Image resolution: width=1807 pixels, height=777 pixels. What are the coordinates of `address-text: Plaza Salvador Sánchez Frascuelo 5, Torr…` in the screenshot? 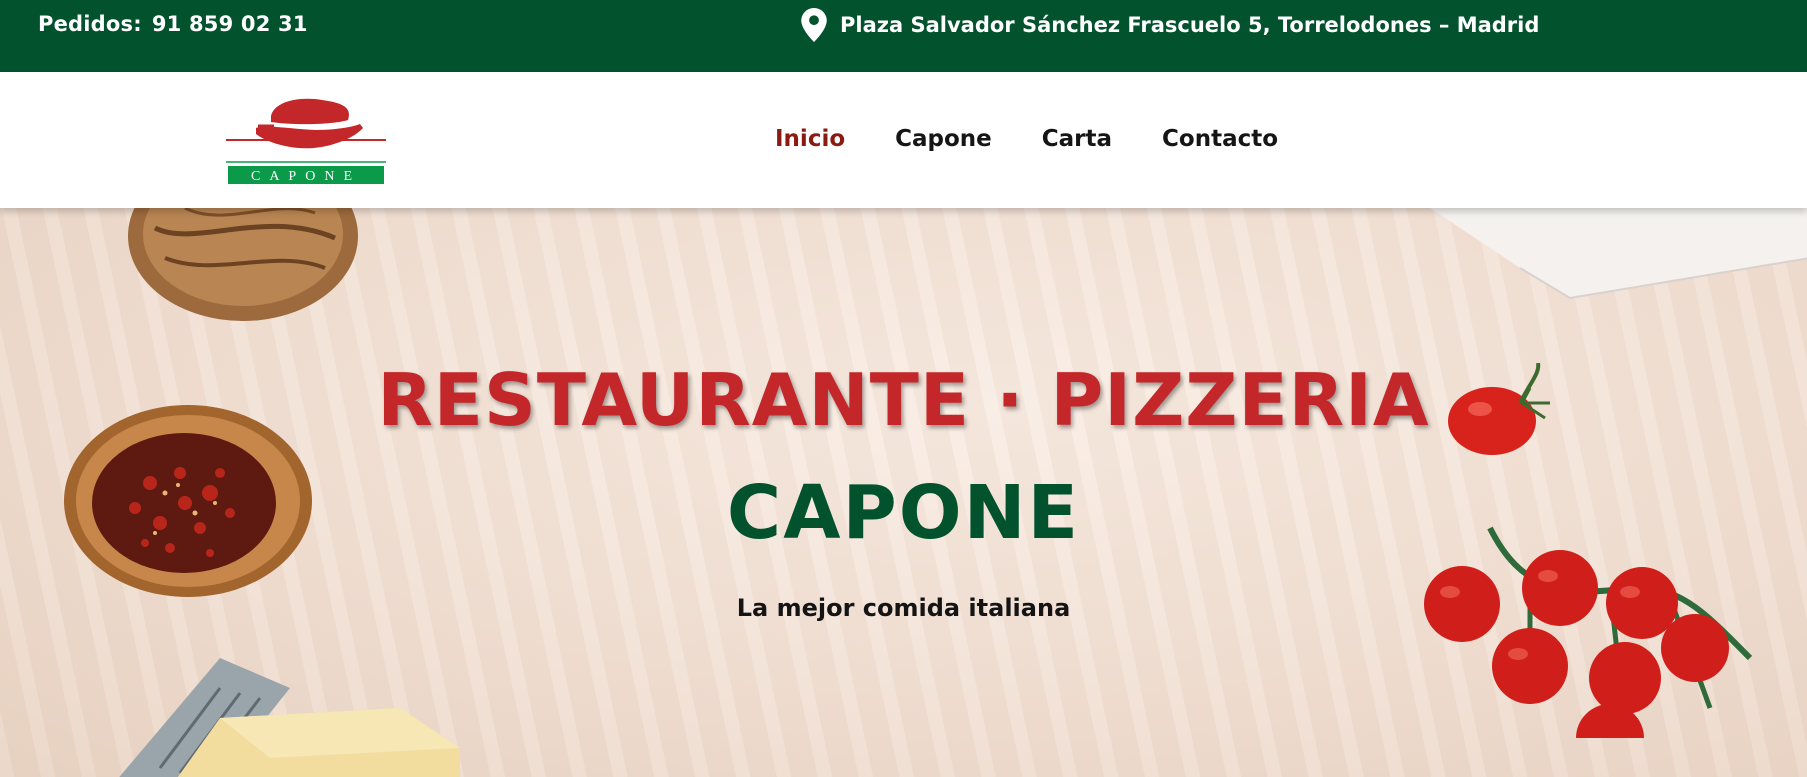 It's located at (1190, 25).